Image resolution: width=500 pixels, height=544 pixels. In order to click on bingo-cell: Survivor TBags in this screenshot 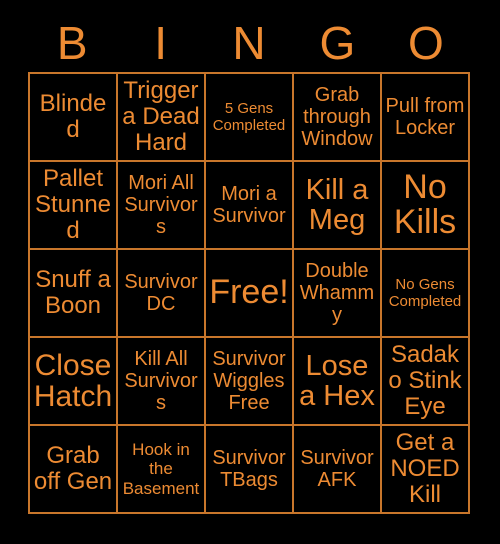, I will do `click(250, 470)`.